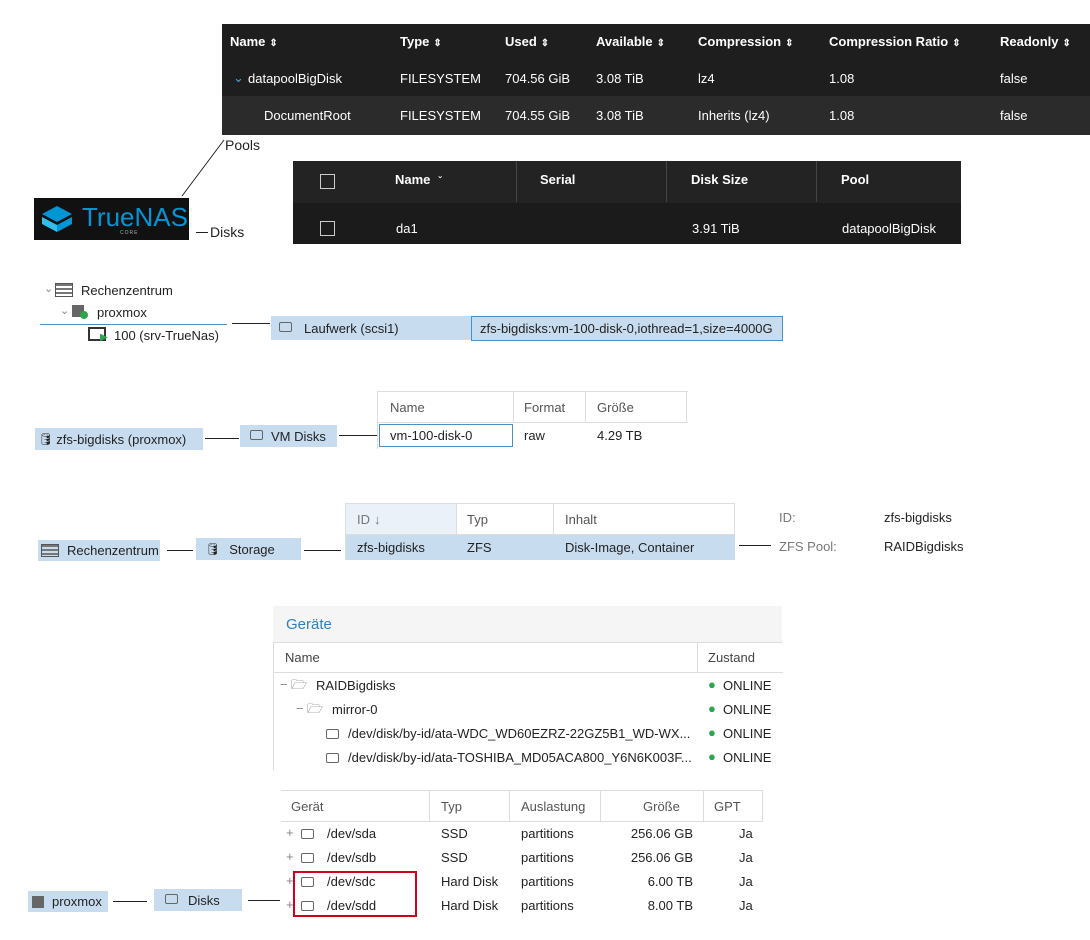  I want to click on tree-row: − 🗁 RAIDBigdisks ● ONLINE, so click(528, 686).